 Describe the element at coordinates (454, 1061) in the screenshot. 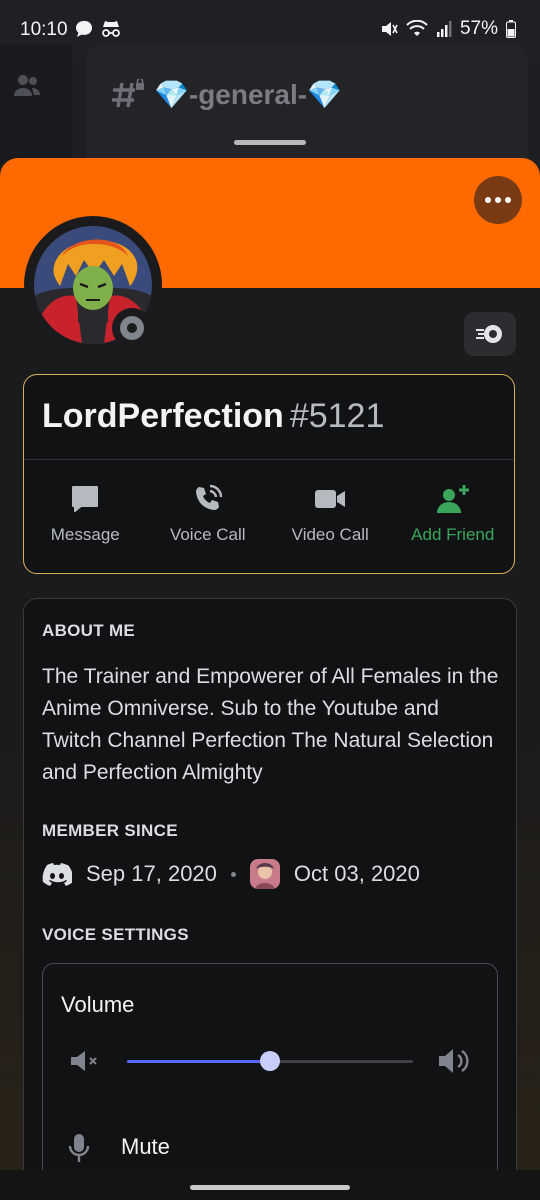

I see `volume-up-icon` at that location.